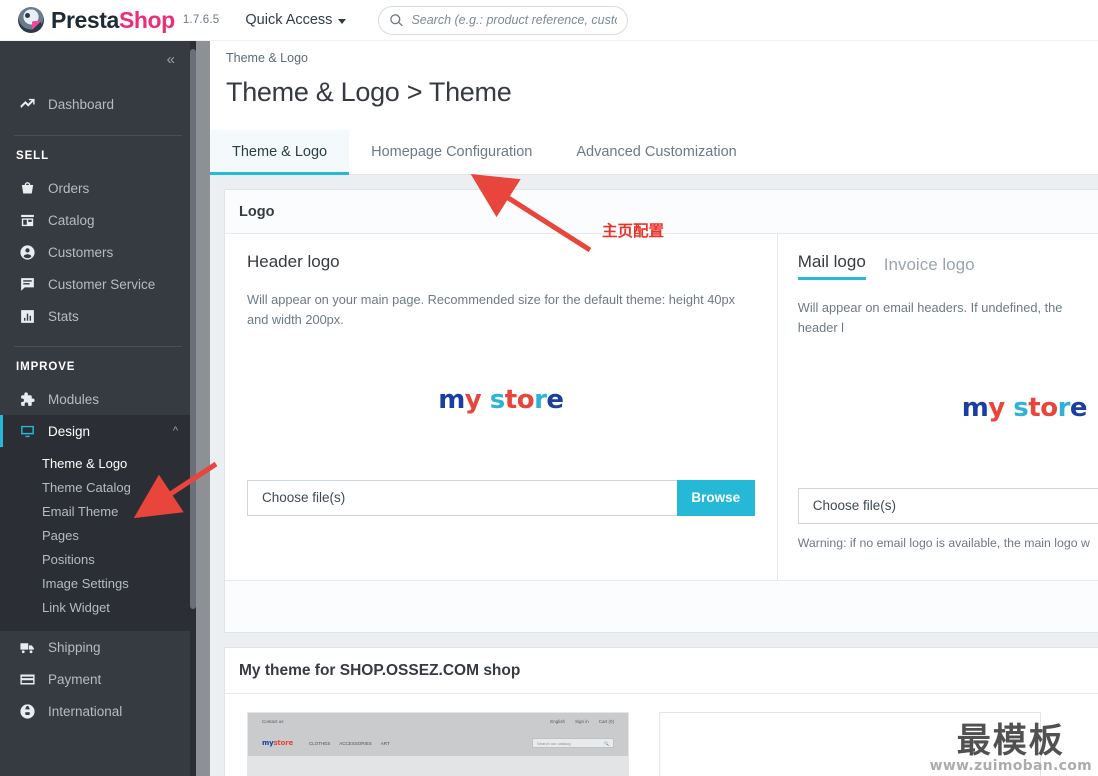  I want to click on sidebar-label-dashboard: Dashboard, so click(81, 104).